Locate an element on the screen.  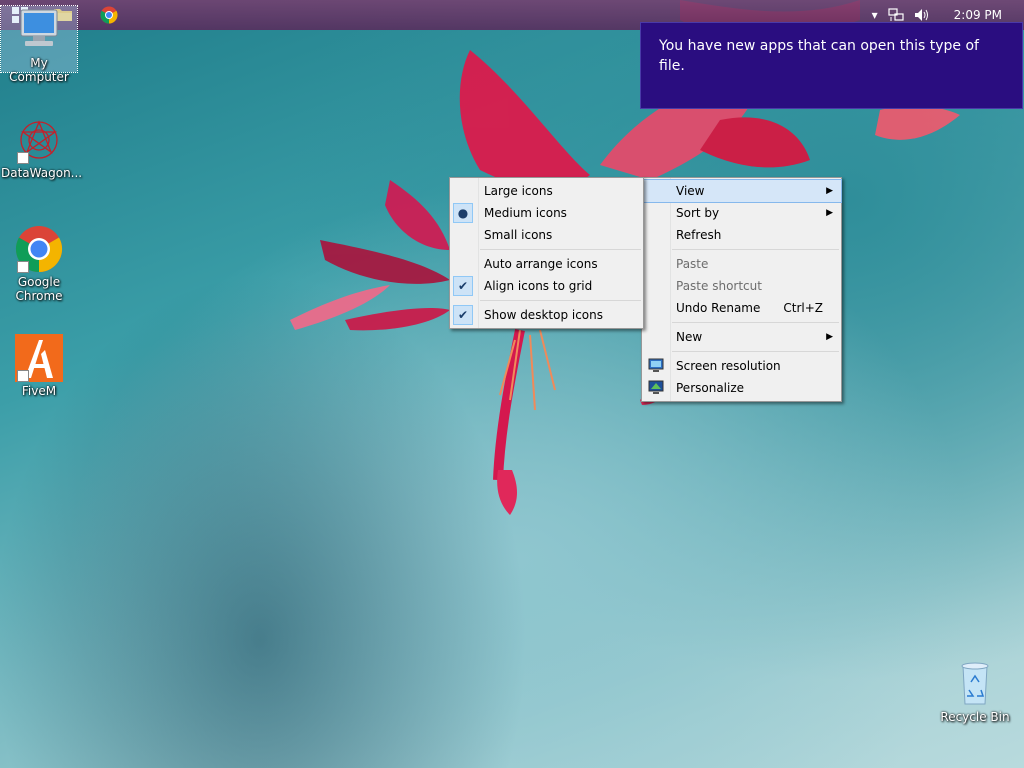
volume-icon is located at coordinates (922, 15).